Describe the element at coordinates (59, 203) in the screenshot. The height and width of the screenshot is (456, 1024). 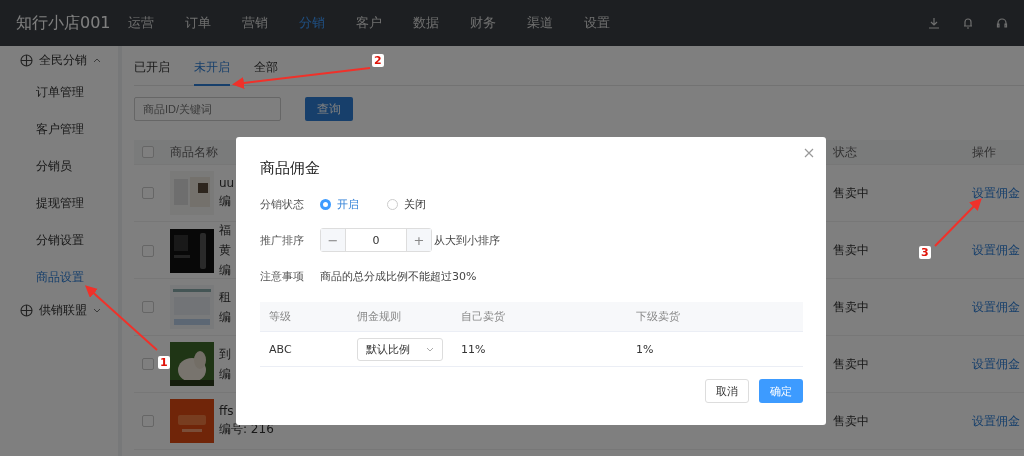
I see `sidebar-item: 提现管理` at that location.